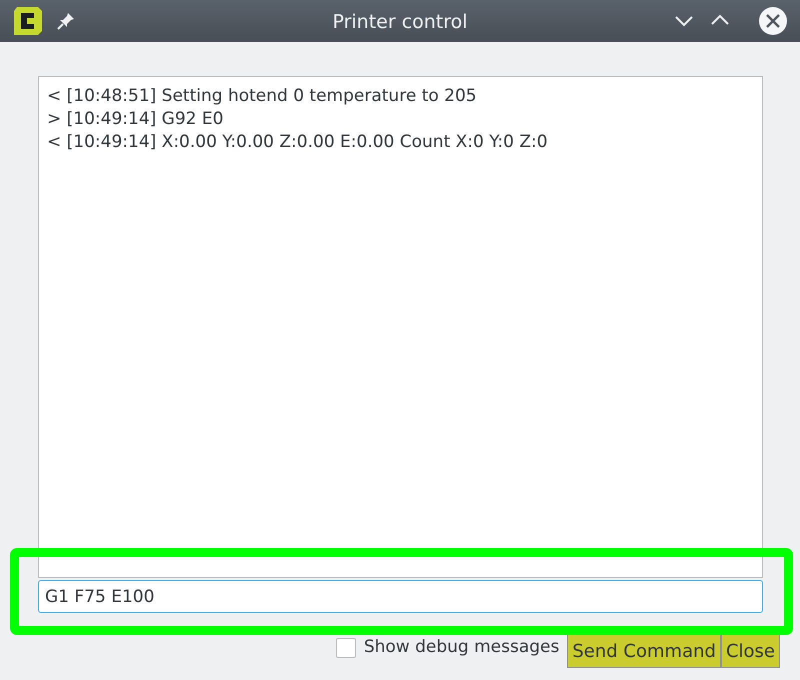 The width and height of the screenshot is (800, 680). I want to click on checkbox-label: Show debug messages, so click(462, 648).